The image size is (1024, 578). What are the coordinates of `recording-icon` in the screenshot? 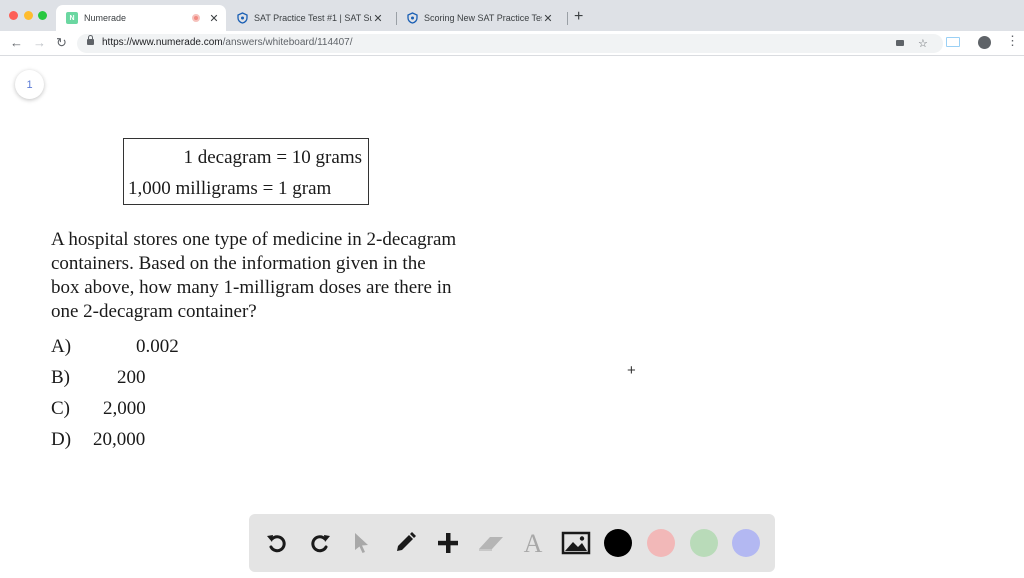 It's located at (196, 18).